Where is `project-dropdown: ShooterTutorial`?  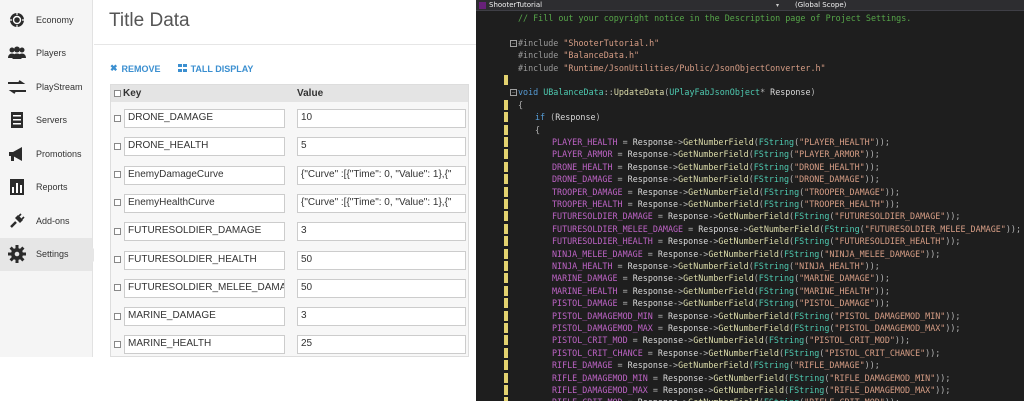 project-dropdown: ShooterTutorial is located at coordinates (626, 5).